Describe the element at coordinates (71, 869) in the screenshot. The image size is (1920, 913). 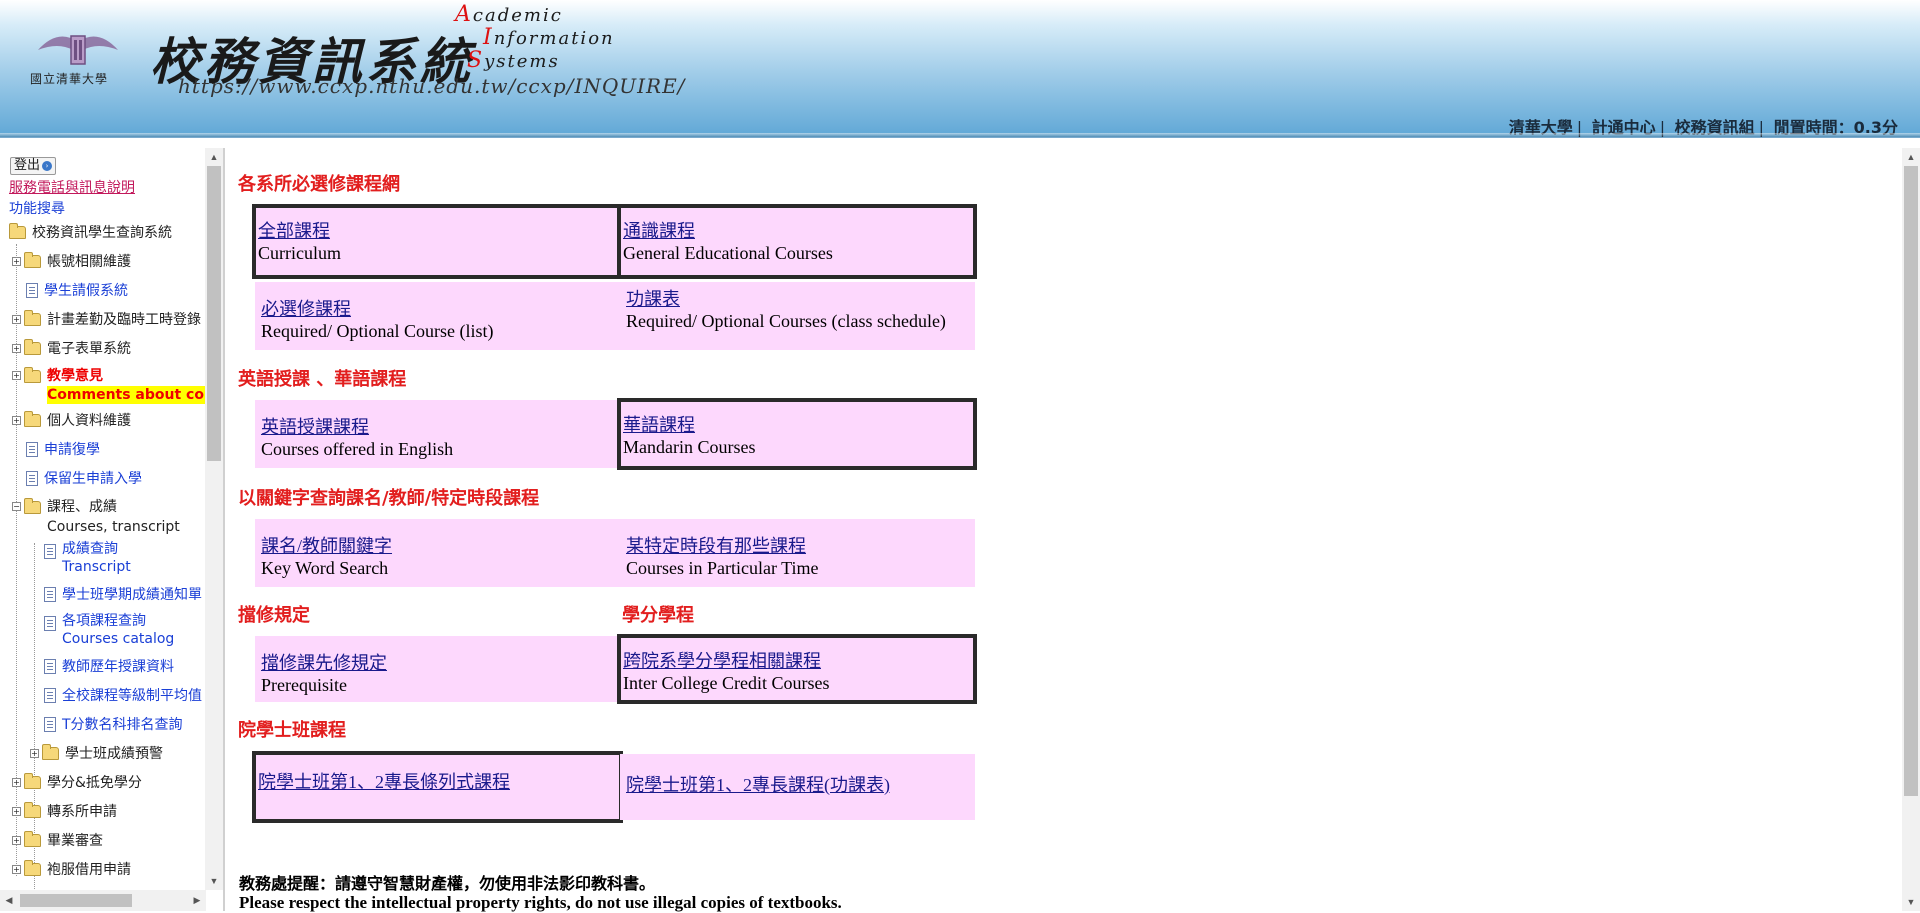
I see `sidebar-item-gown: + 袍服借用申請` at that location.